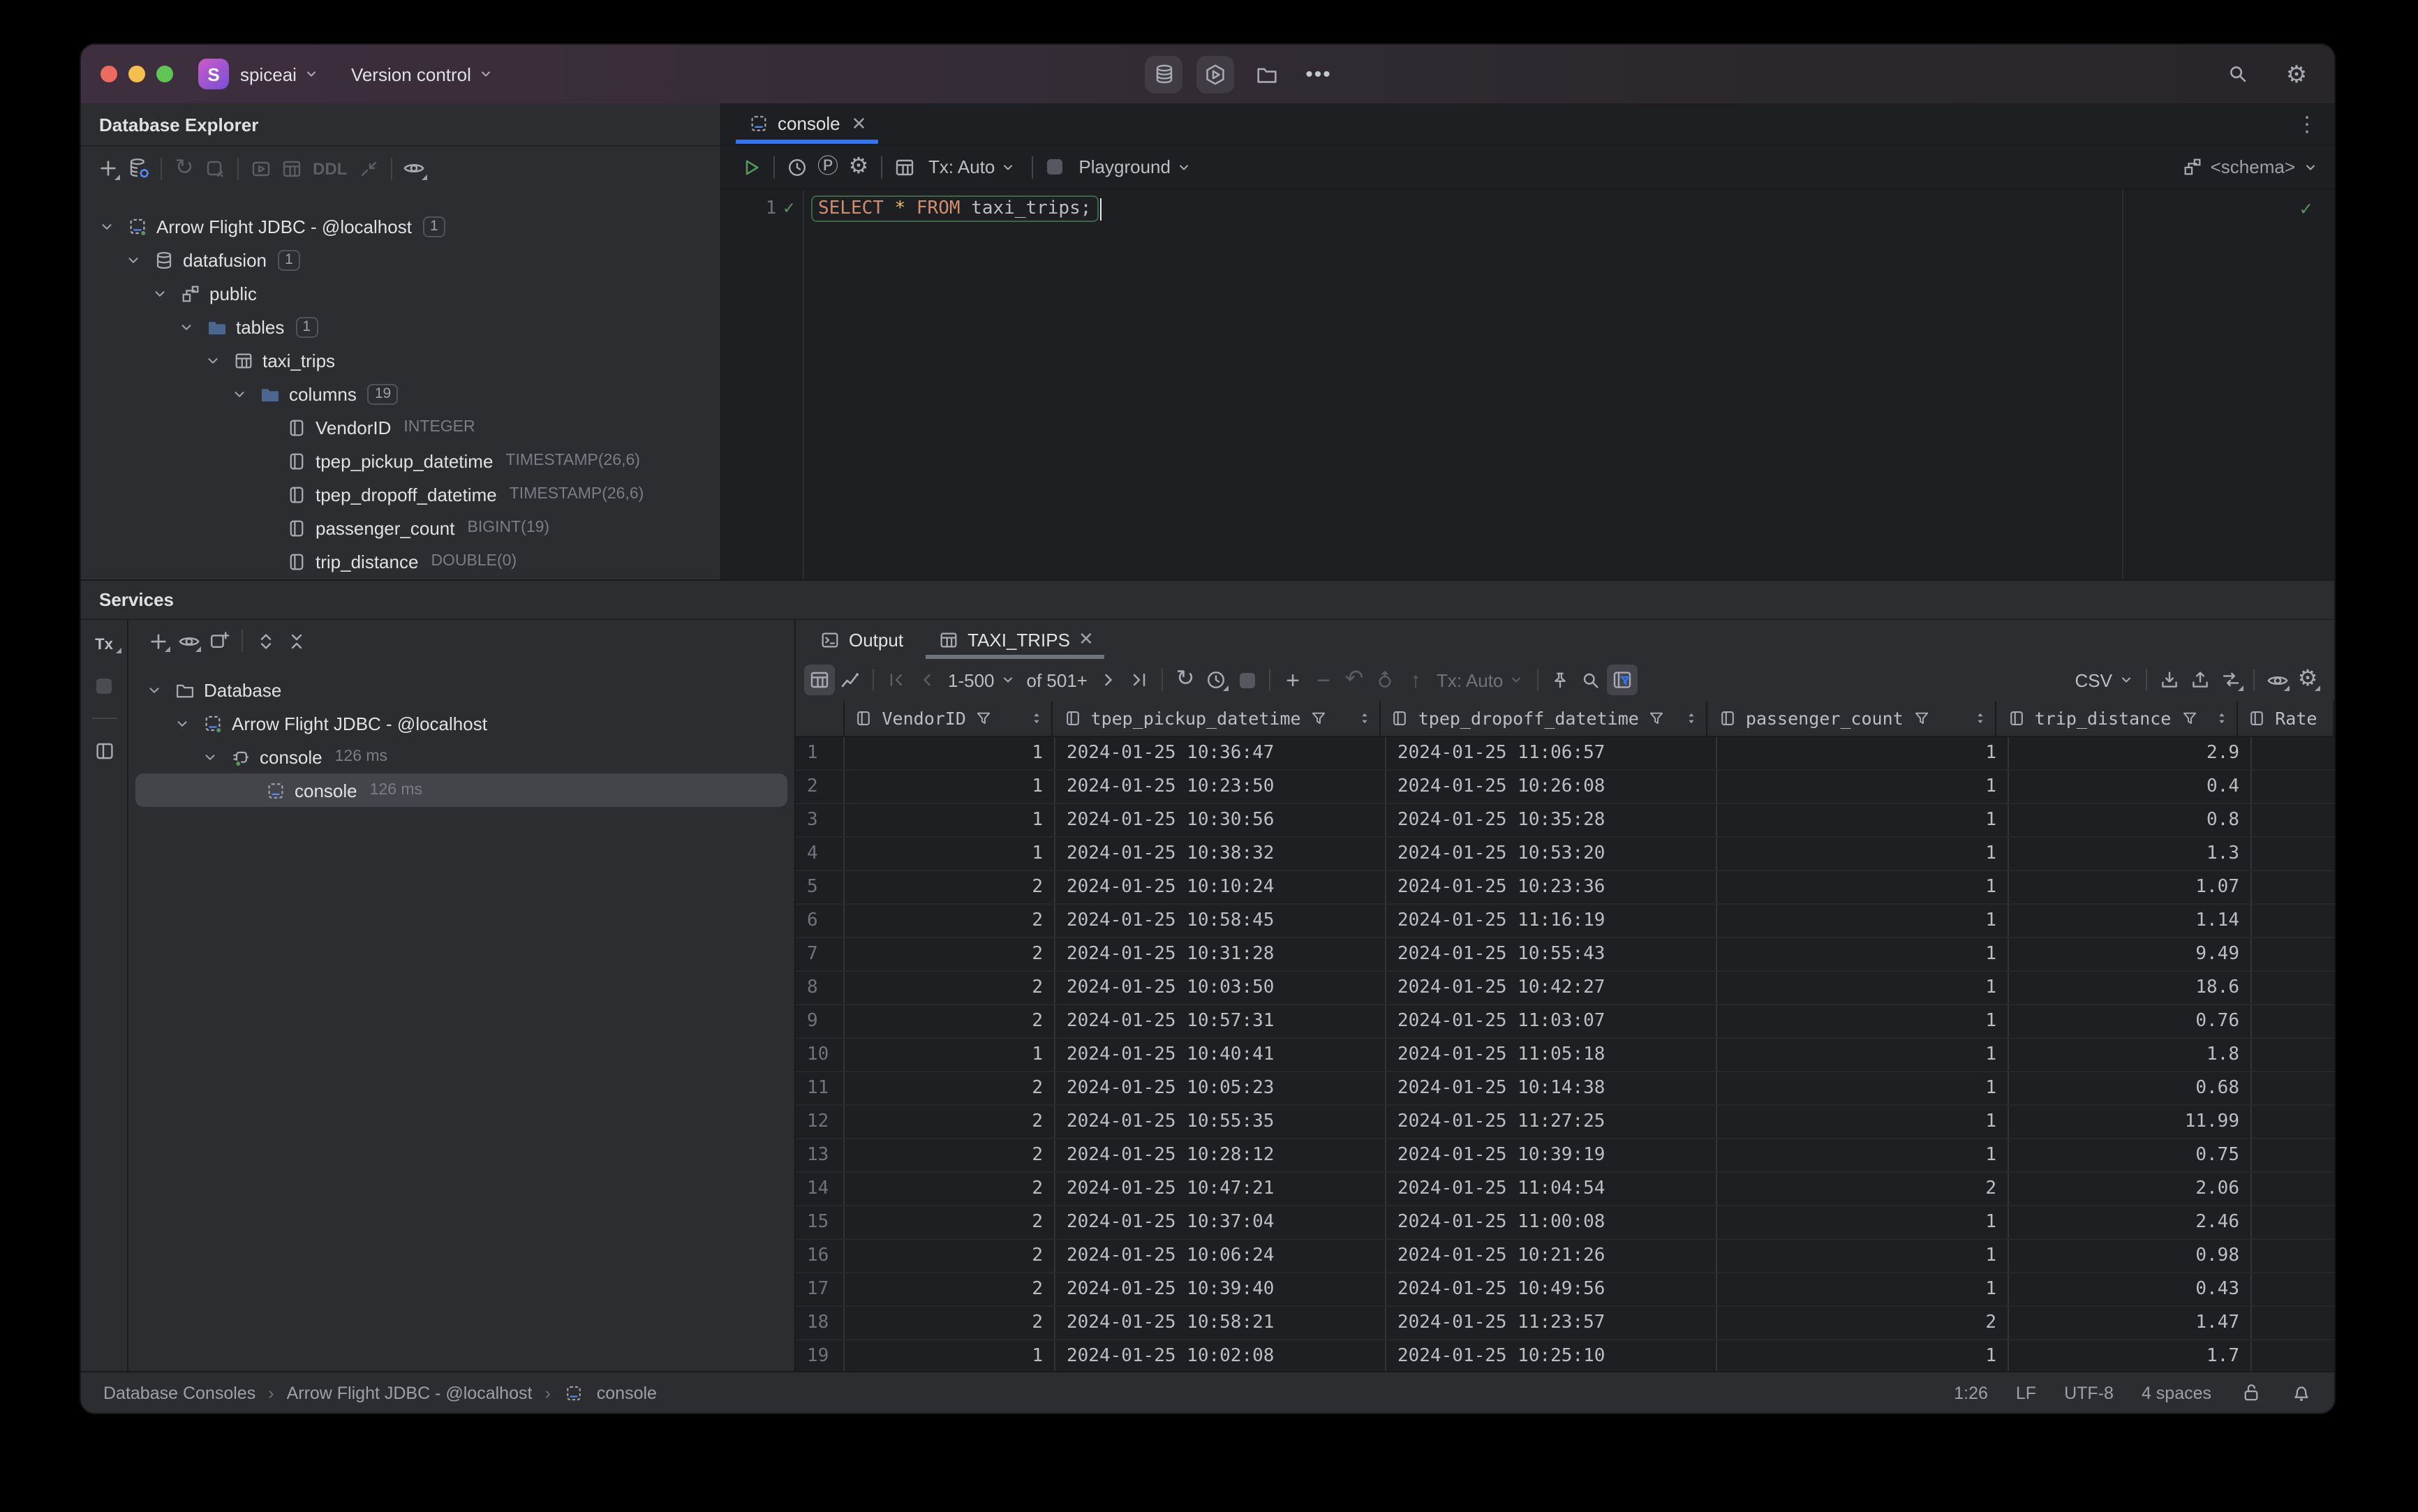 The height and width of the screenshot is (1512, 2418). I want to click on add-service-button, so click(157, 640).